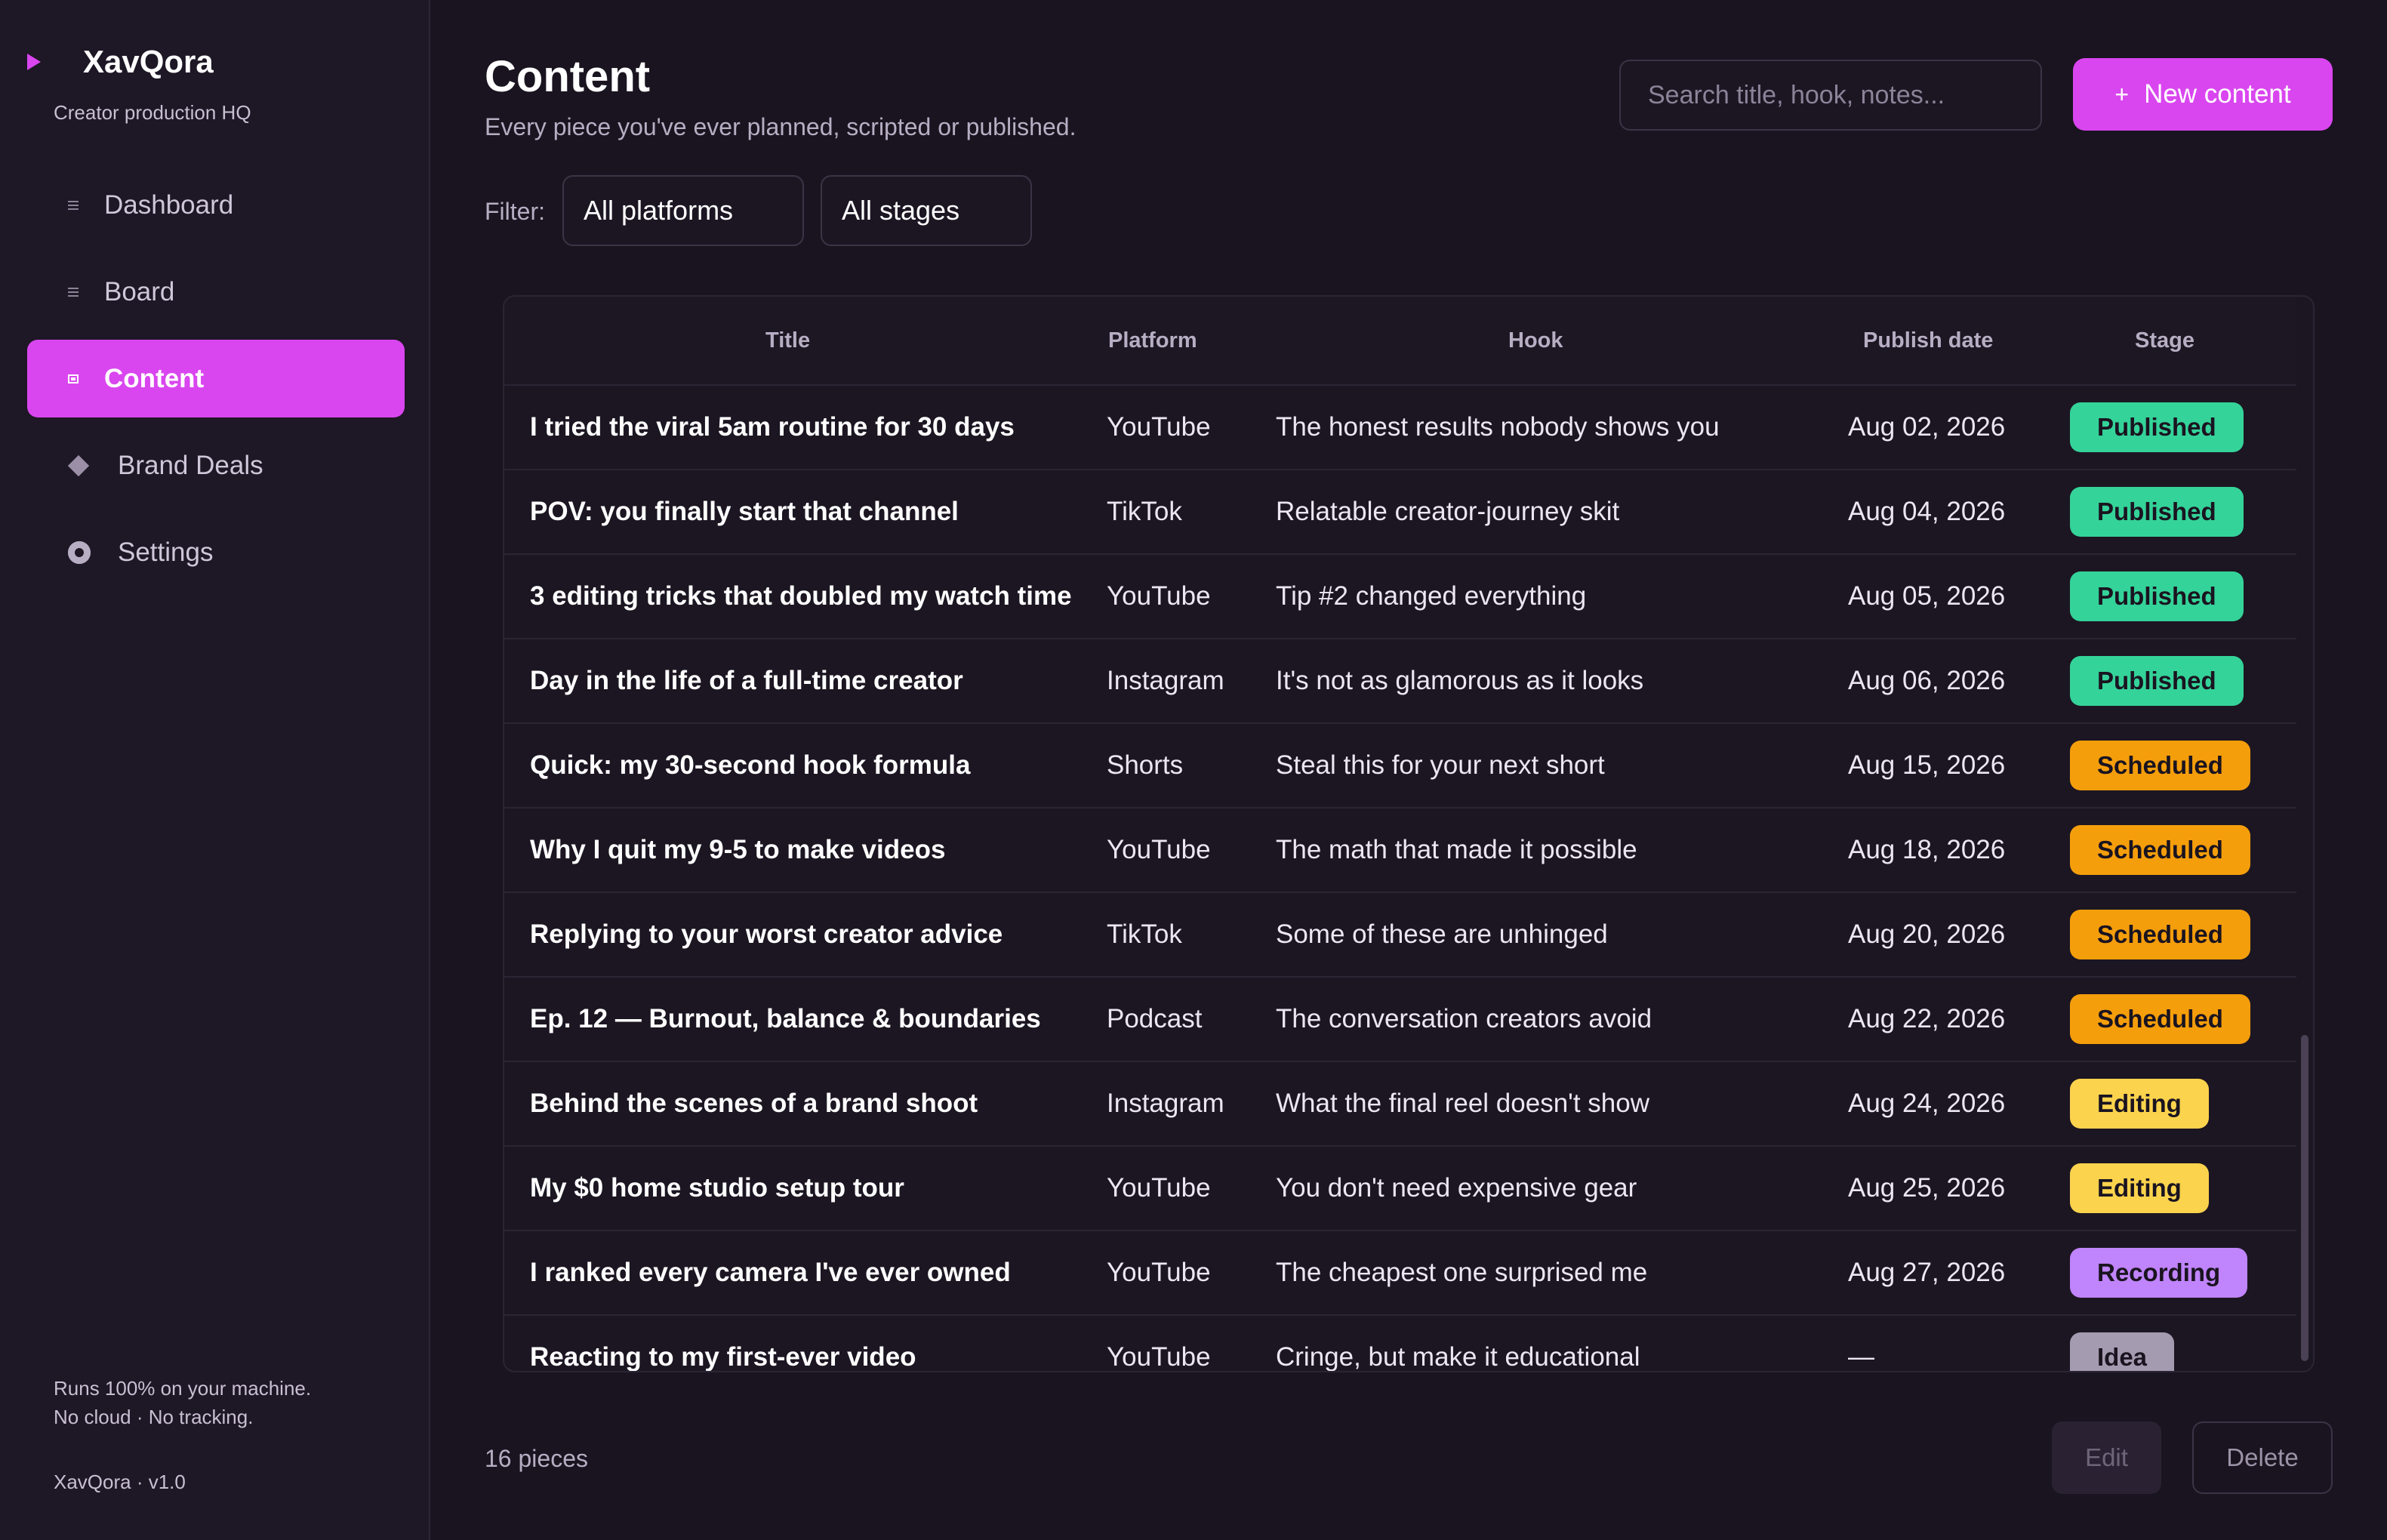  I want to click on brand: XavQora, so click(120, 62).